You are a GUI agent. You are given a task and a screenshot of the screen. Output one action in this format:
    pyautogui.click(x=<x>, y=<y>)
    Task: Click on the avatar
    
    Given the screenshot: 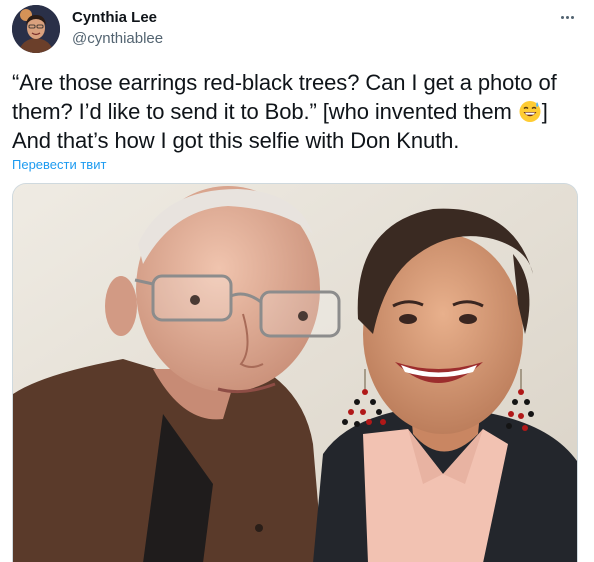 What is the action you would take?
    pyautogui.click(x=36, y=29)
    